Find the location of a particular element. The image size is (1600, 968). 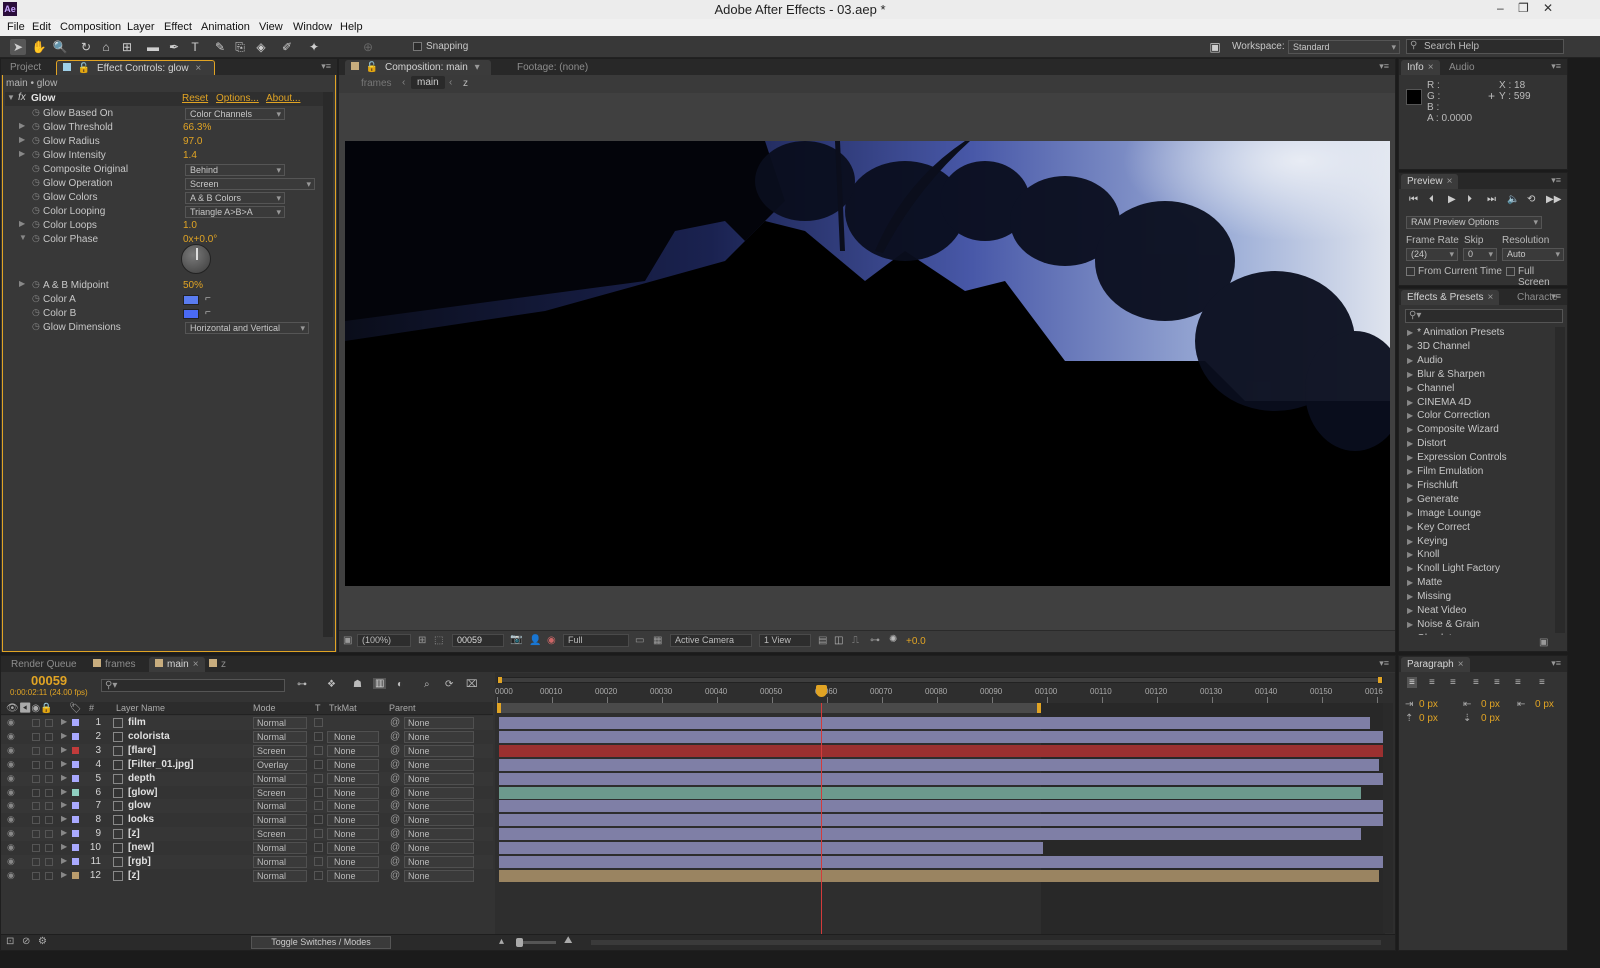

first-frame-icon: ⏮ is located at coordinates (1413, 199).